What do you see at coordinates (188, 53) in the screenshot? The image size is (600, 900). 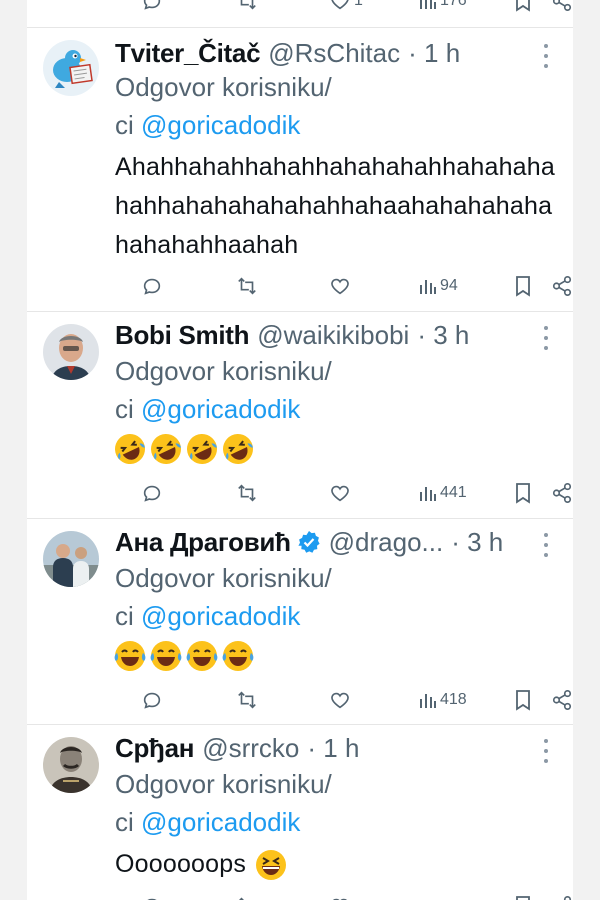 I see `display-name: Tviter_Čitač` at bounding box center [188, 53].